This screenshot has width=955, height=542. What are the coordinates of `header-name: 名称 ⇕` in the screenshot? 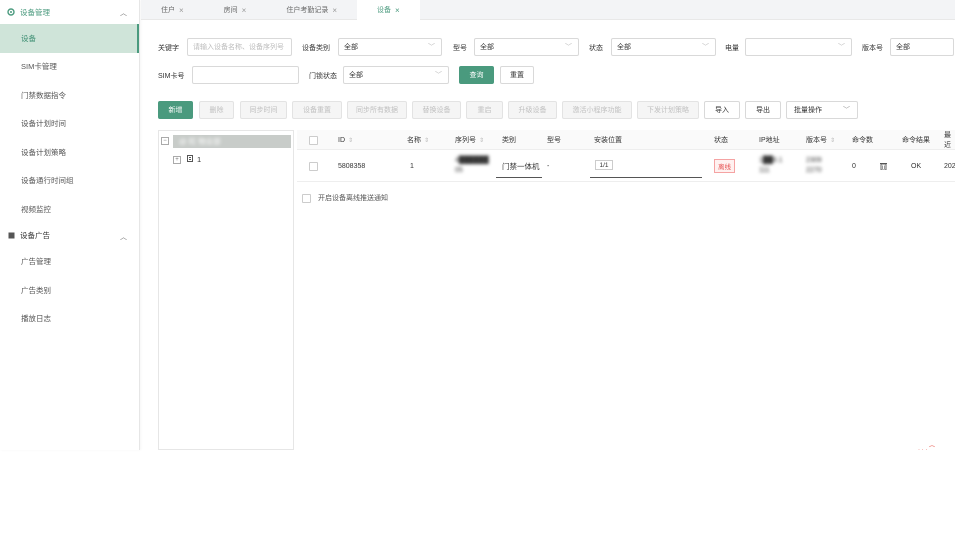 It's located at (418, 140).